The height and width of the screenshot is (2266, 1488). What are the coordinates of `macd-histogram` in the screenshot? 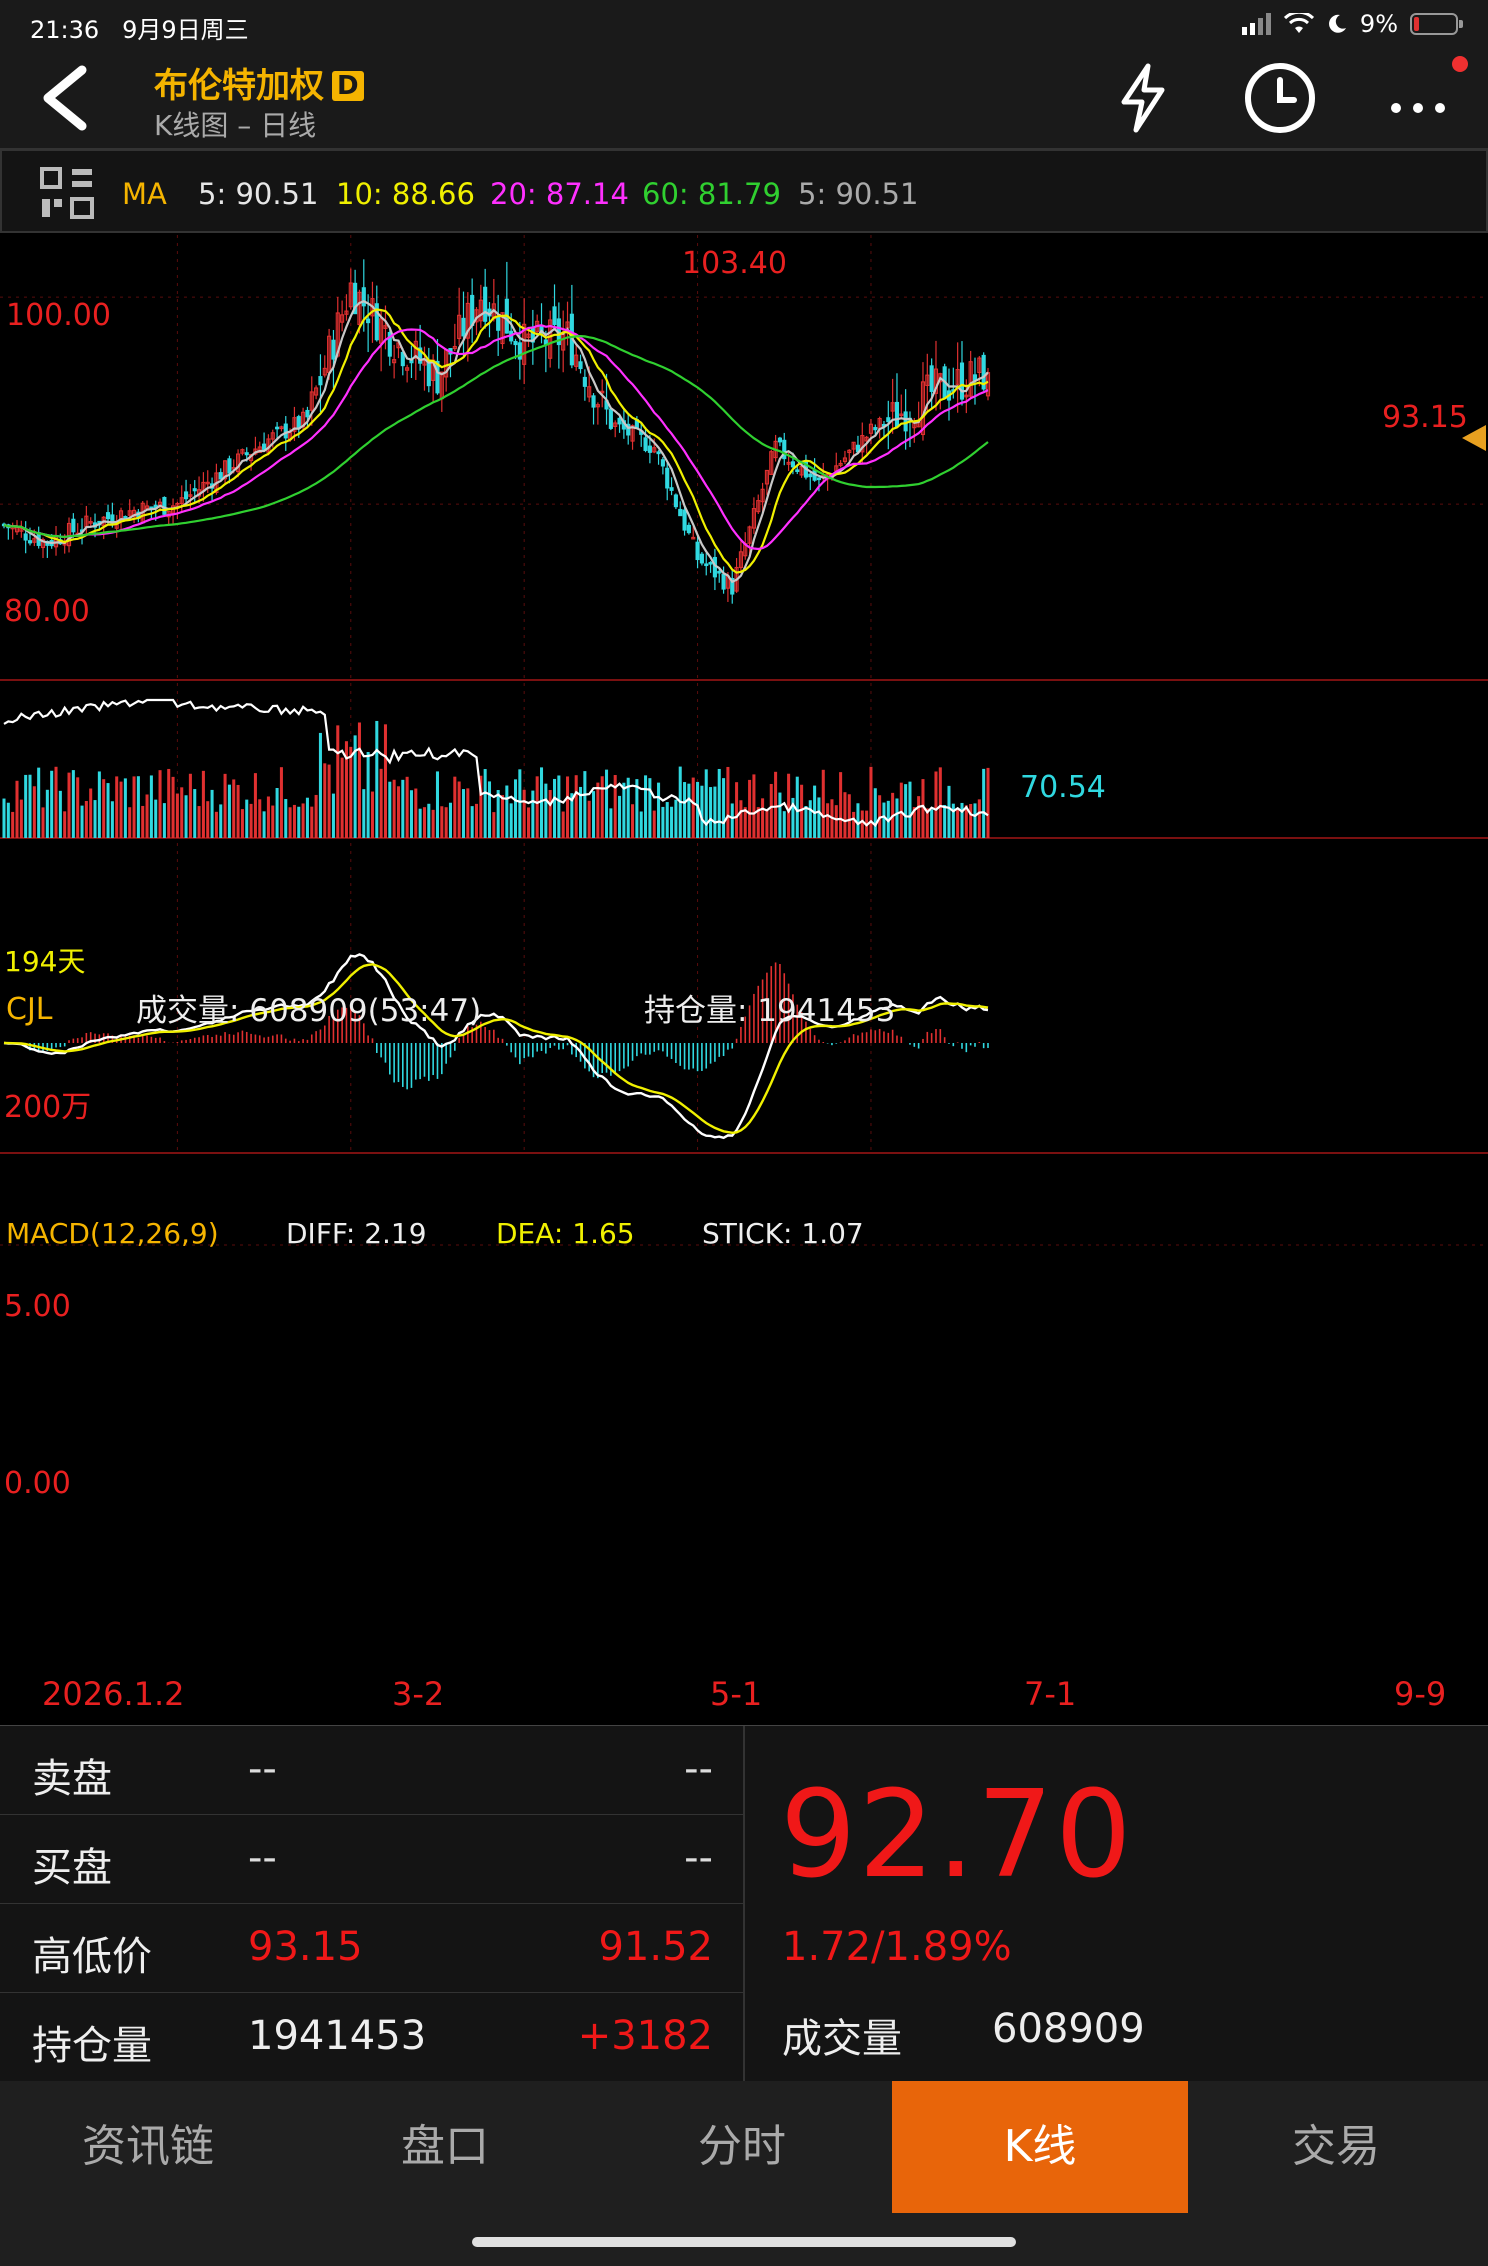 It's located at (496, 1046).